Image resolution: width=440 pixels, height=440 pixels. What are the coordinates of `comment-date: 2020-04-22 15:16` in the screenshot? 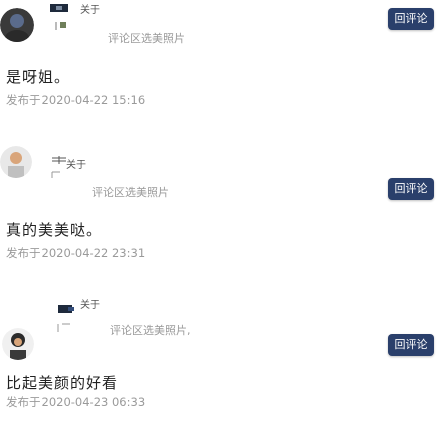 It's located at (93, 100).